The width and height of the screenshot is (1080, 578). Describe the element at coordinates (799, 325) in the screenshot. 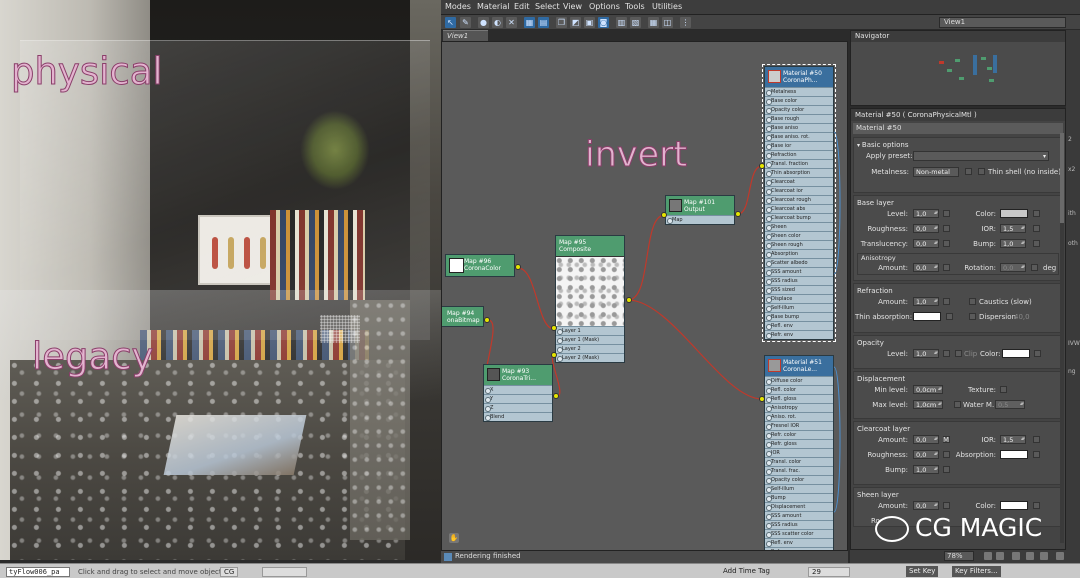

I see `mat50-slot: Refl. env` at that location.